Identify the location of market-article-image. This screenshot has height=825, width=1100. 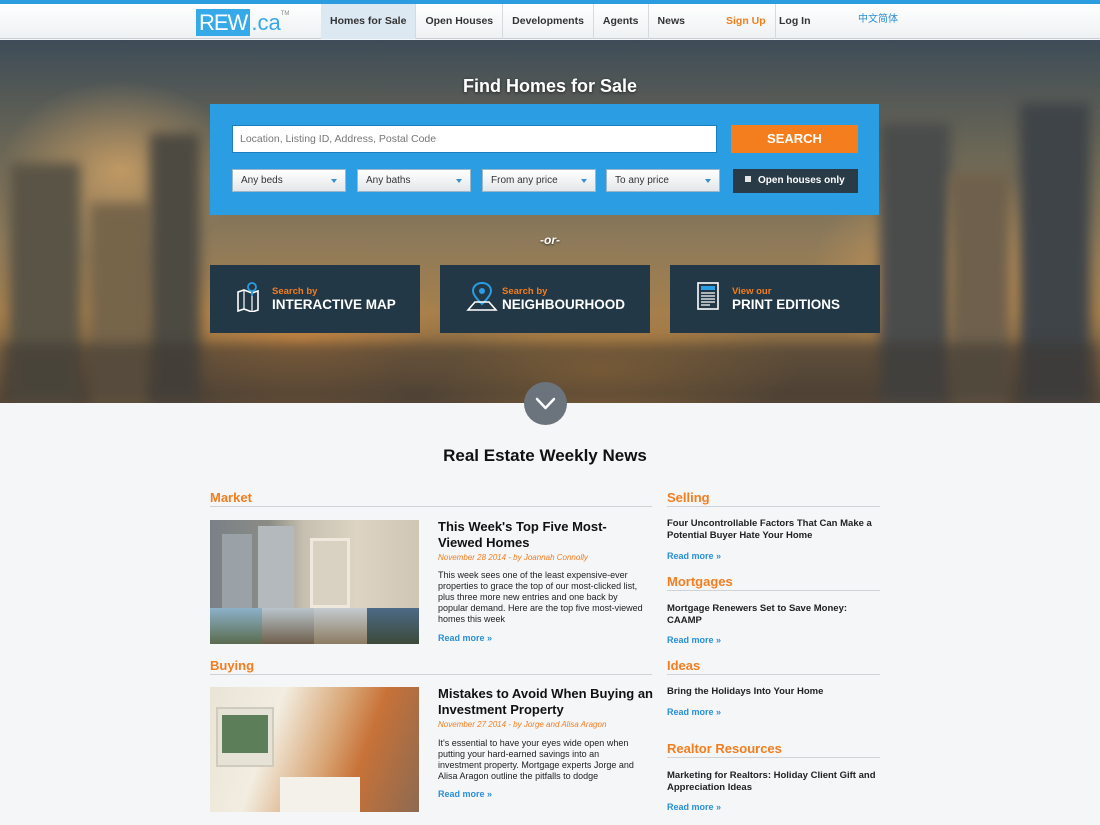
(314, 564).